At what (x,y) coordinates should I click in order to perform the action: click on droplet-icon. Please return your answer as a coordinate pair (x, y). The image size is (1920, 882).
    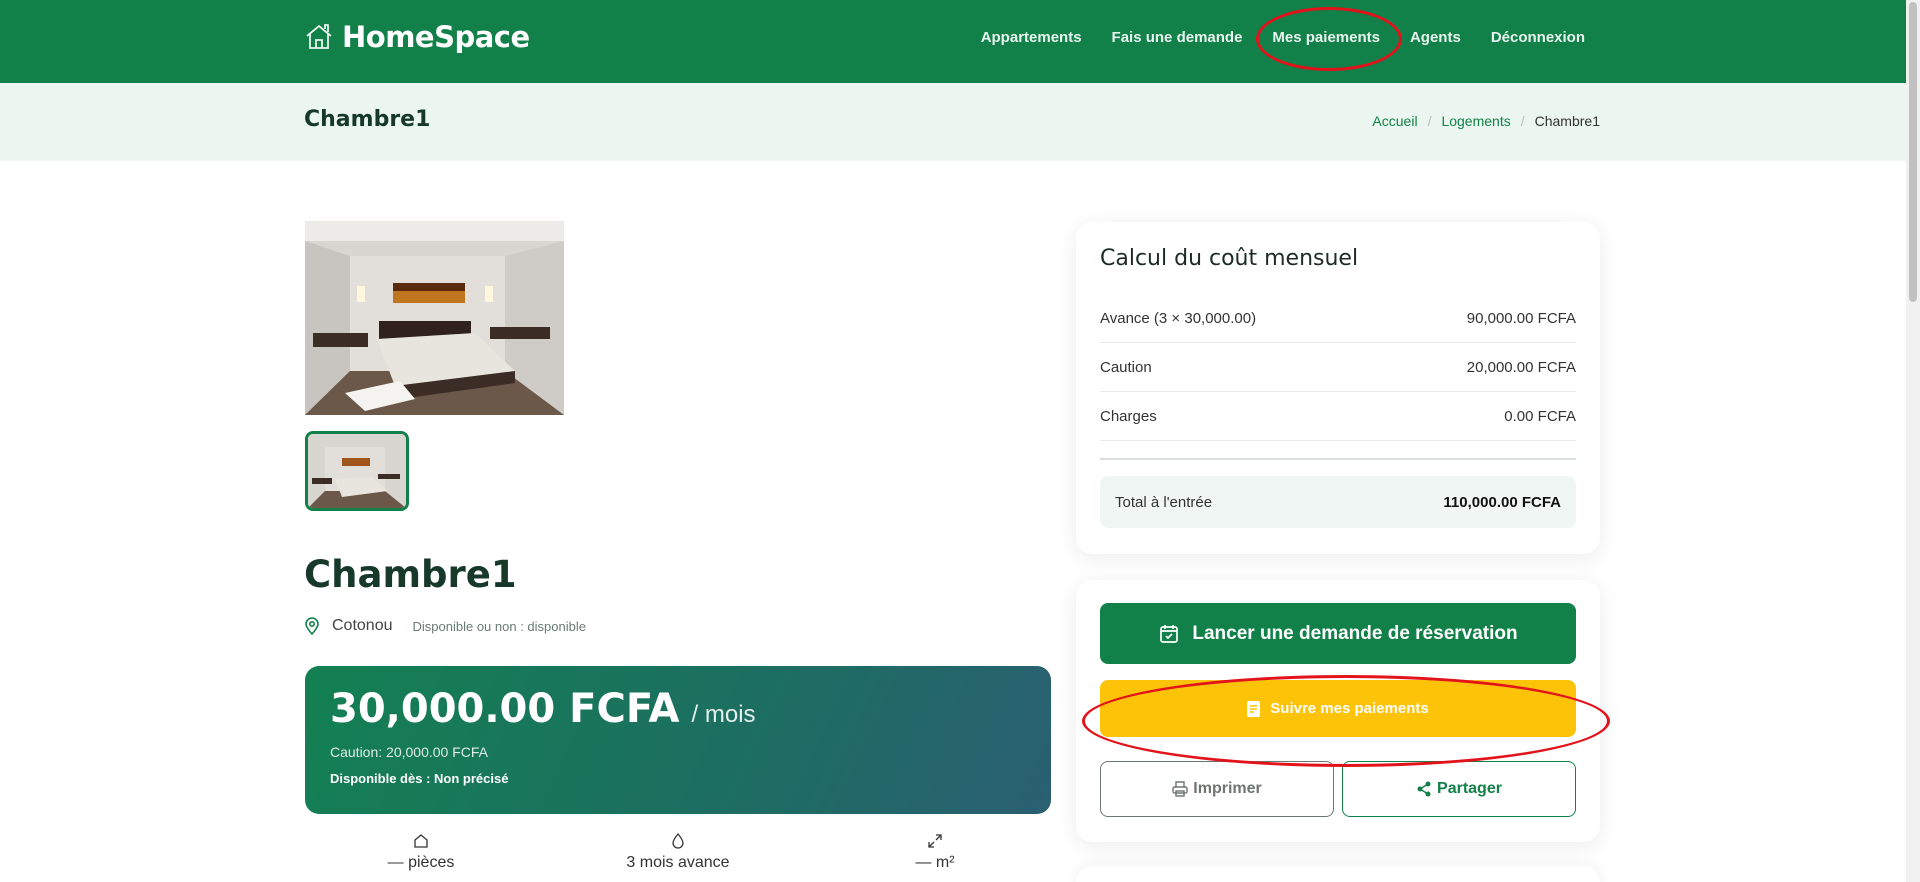
    Looking at the image, I should click on (678, 840).